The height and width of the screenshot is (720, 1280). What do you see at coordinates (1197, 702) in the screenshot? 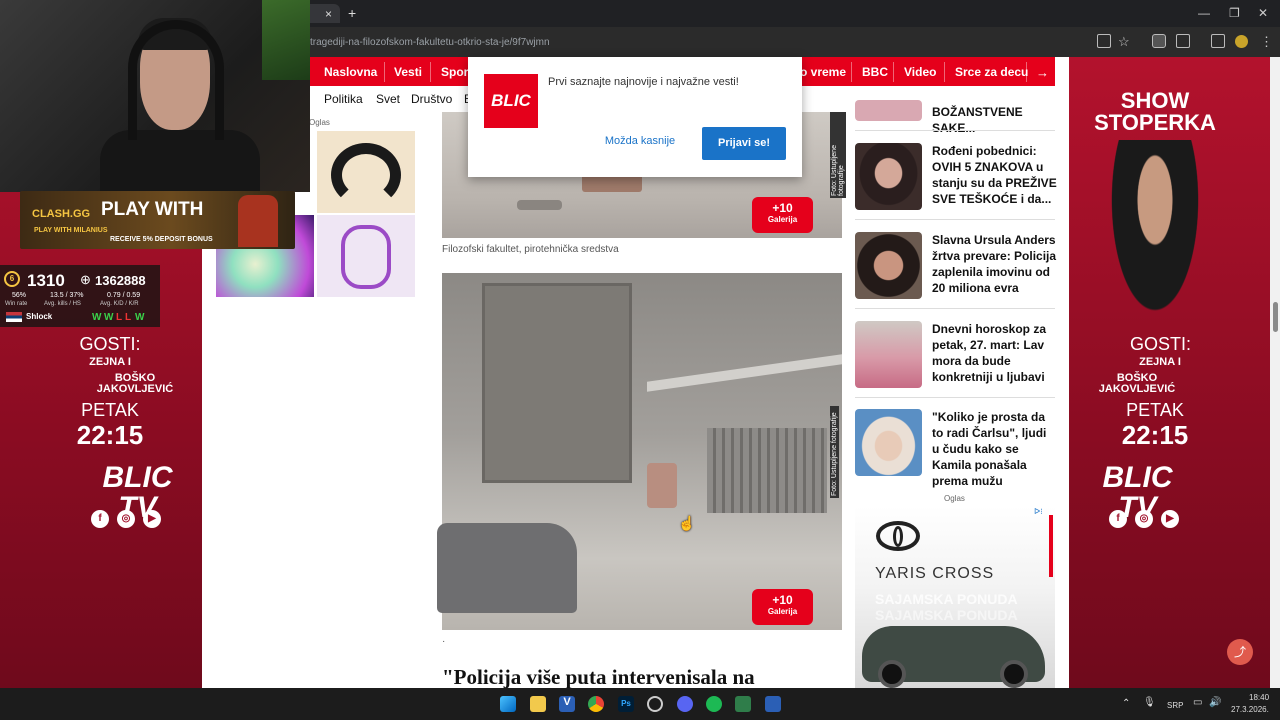
I see `network-icon: ▭` at bounding box center [1197, 702].